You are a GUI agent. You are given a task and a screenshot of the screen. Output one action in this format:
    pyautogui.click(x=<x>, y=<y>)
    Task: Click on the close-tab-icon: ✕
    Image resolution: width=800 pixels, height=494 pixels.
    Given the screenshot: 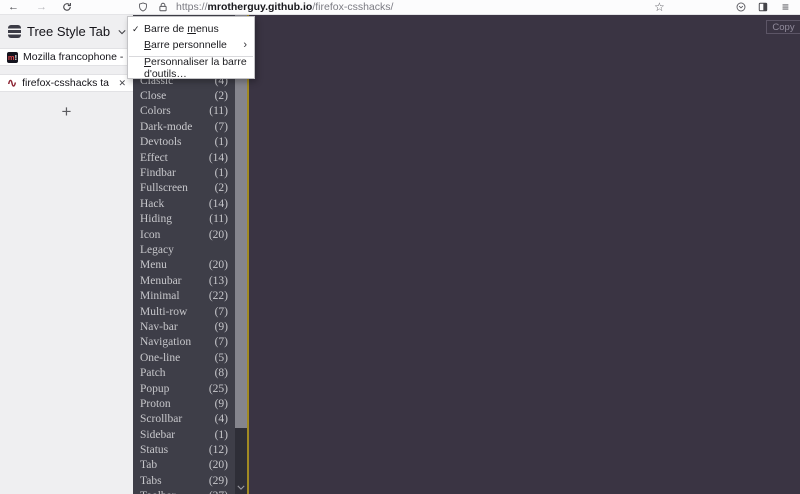 What is the action you would take?
    pyautogui.click(x=120, y=83)
    